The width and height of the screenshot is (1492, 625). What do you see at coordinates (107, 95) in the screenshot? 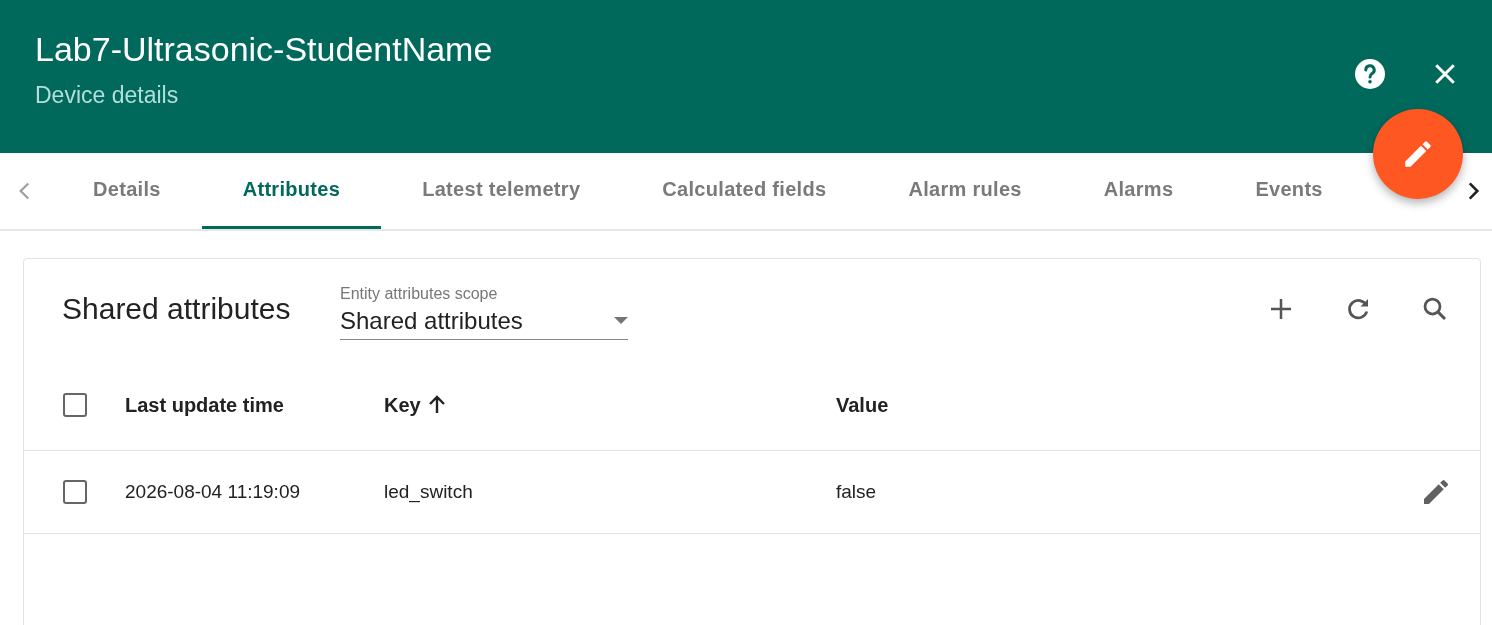
I see `page-subtitle: Device details` at bounding box center [107, 95].